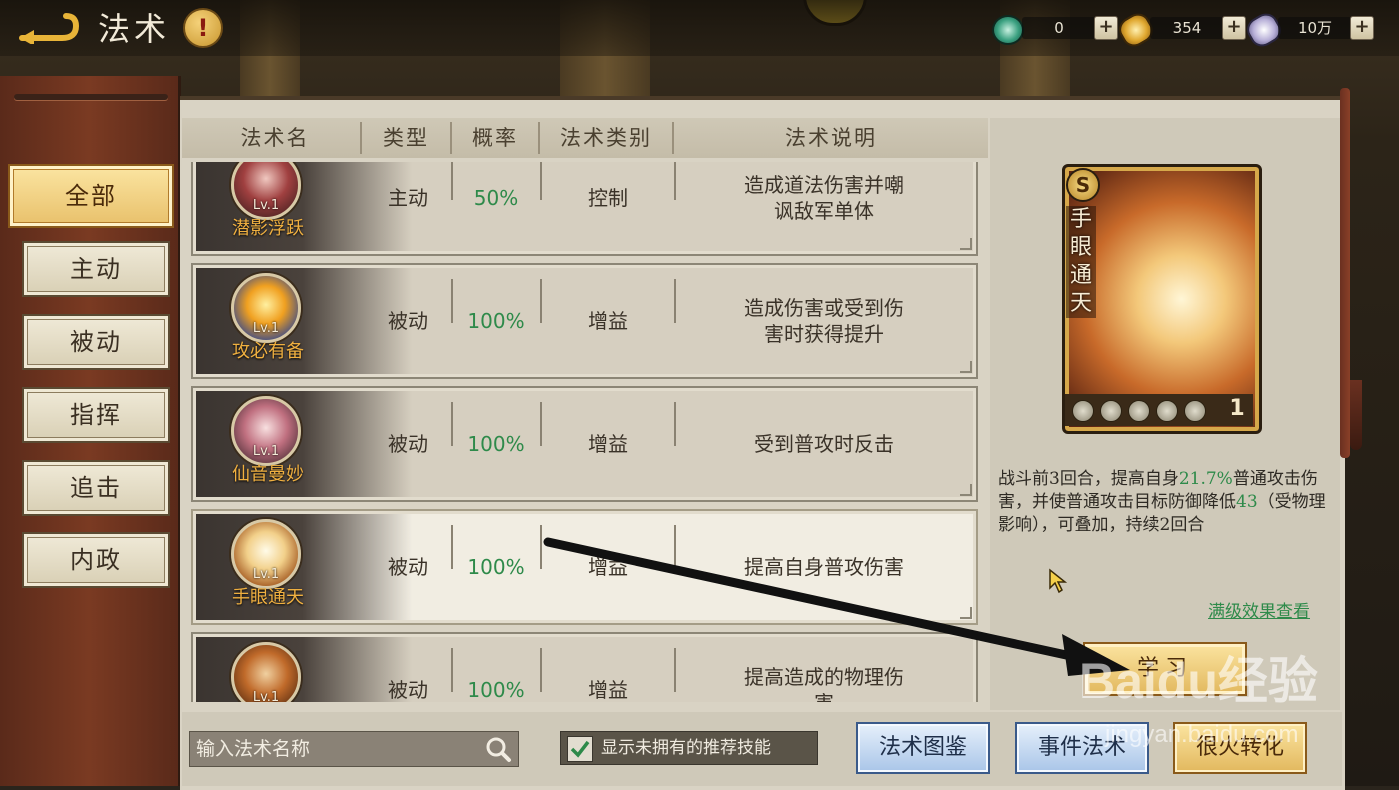  Describe the element at coordinates (1356, 415) in the screenshot. I see `bookmark-tassel` at that location.